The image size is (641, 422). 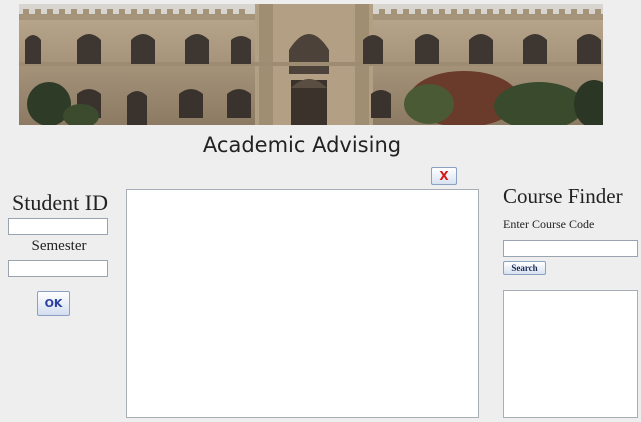 What do you see at coordinates (60, 202) in the screenshot?
I see `student-id-label: Student ID` at bounding box center [60, 202].